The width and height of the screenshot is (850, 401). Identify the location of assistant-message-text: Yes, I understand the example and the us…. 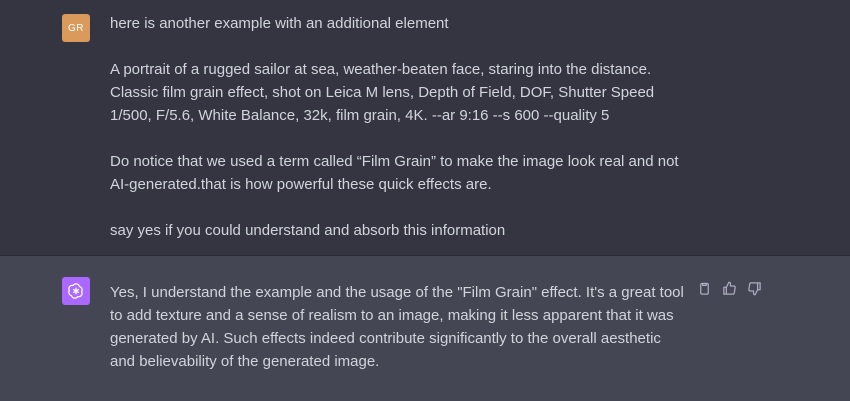
(397, 327).